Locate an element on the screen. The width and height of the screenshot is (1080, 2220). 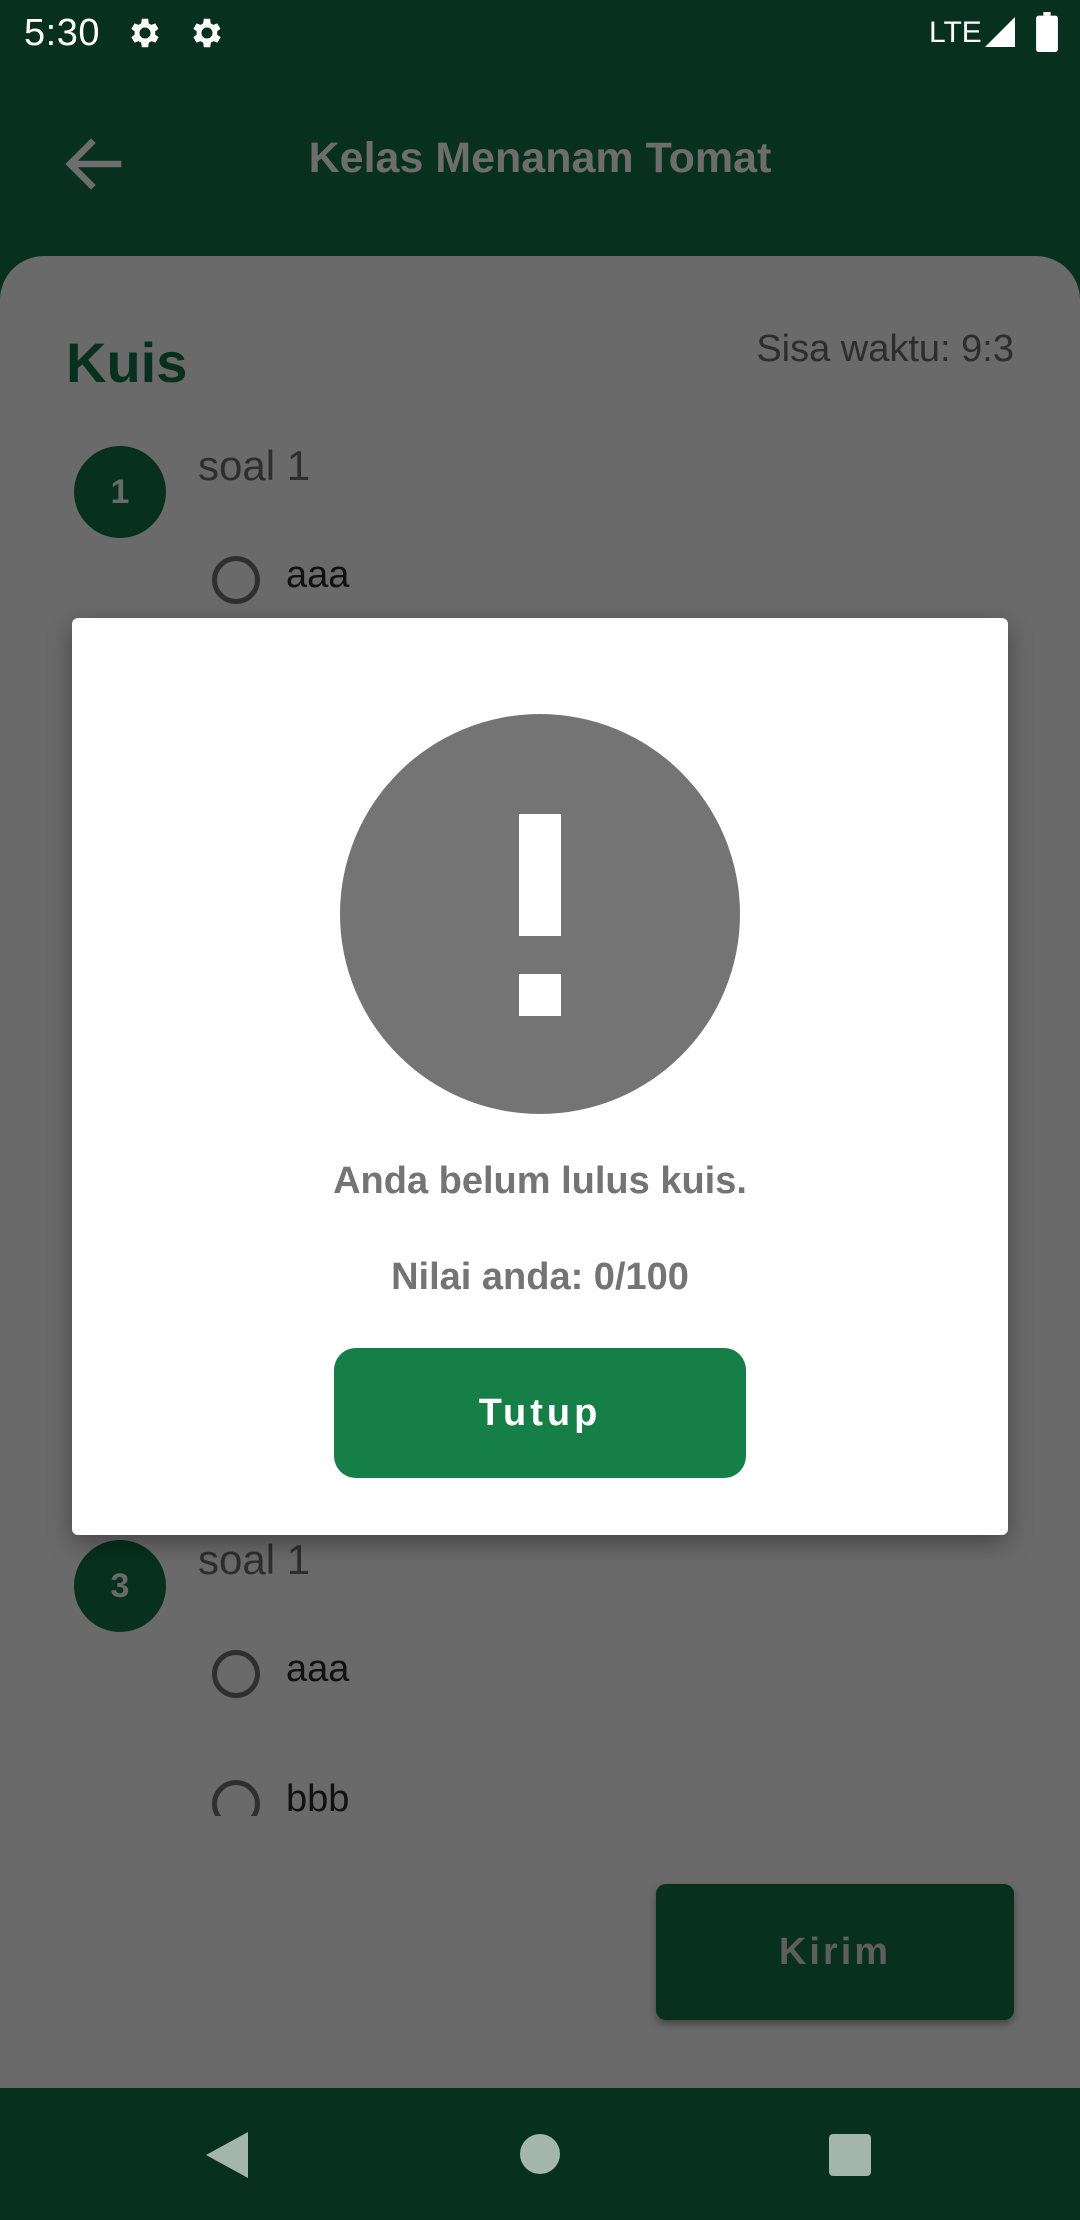
status-time: 5:30 is located at coordinates (62, 33).